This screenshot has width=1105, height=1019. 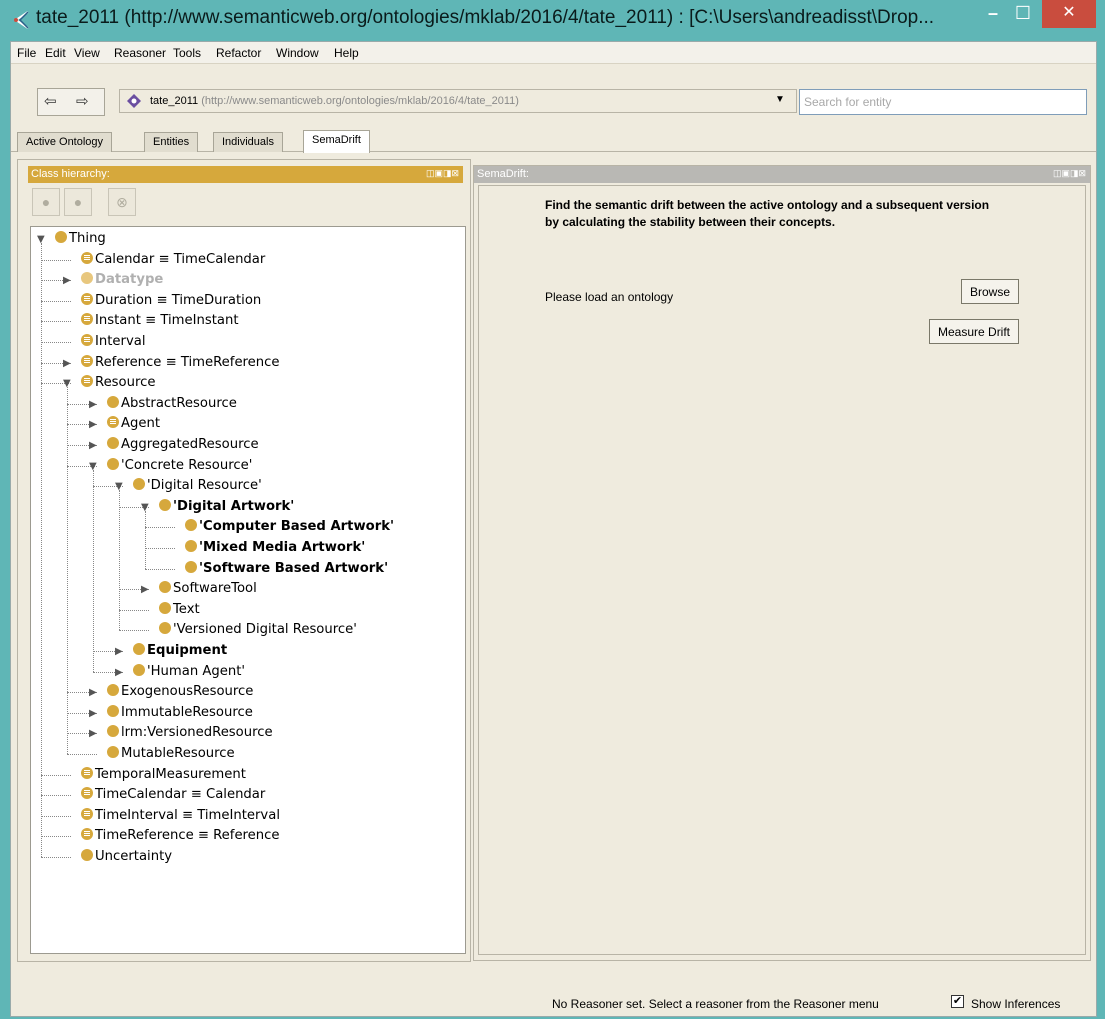 I want to click on tree-node: ▶ AggregatedResource, so click(x=174, y=445).